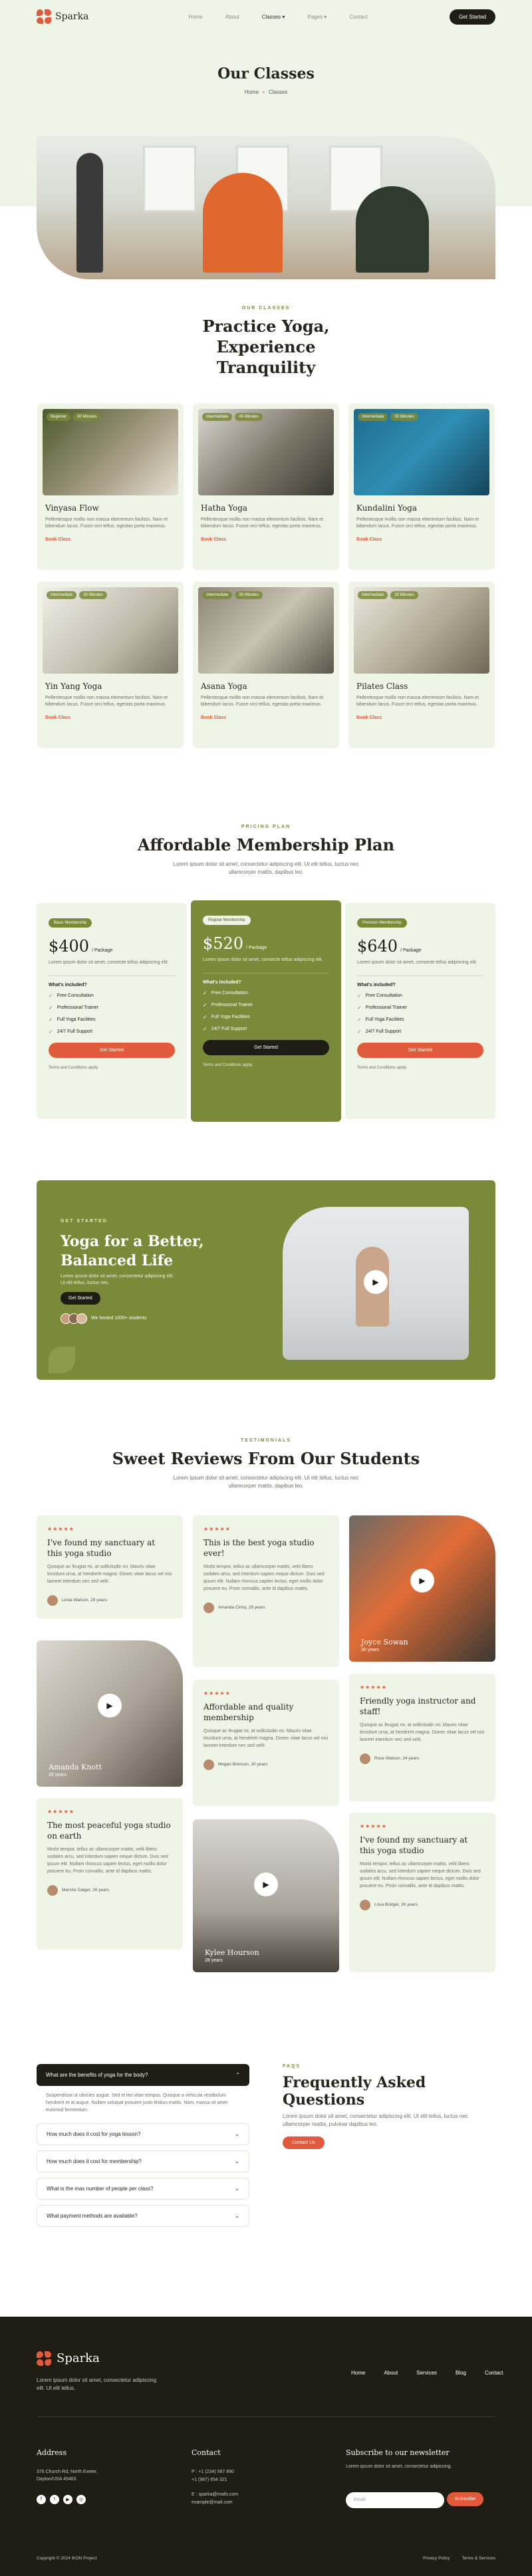  Describe the element at coordinates (222, 983) in the screenshot. I see `included-title: What's included?` at that location.